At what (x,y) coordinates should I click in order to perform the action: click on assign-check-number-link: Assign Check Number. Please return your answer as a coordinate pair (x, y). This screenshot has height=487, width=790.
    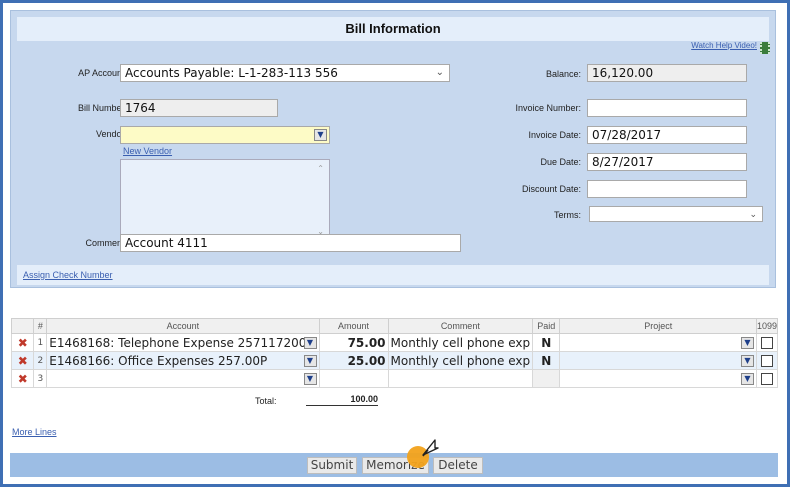
    Looking at the image, I should click on (68, 275).